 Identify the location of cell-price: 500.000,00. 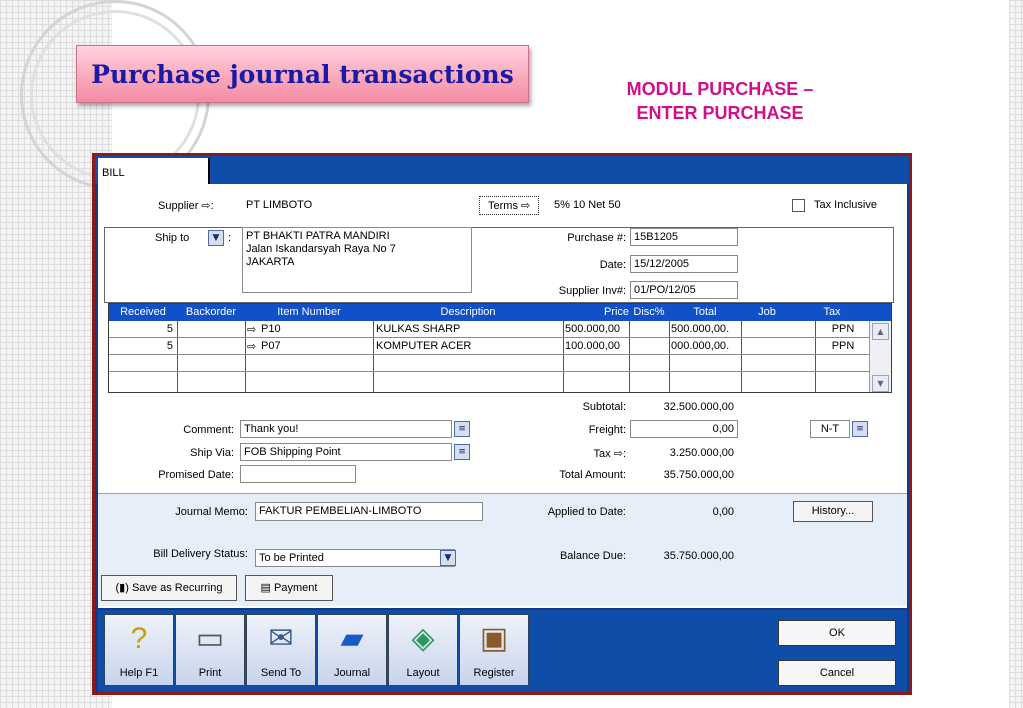
(596, 329).